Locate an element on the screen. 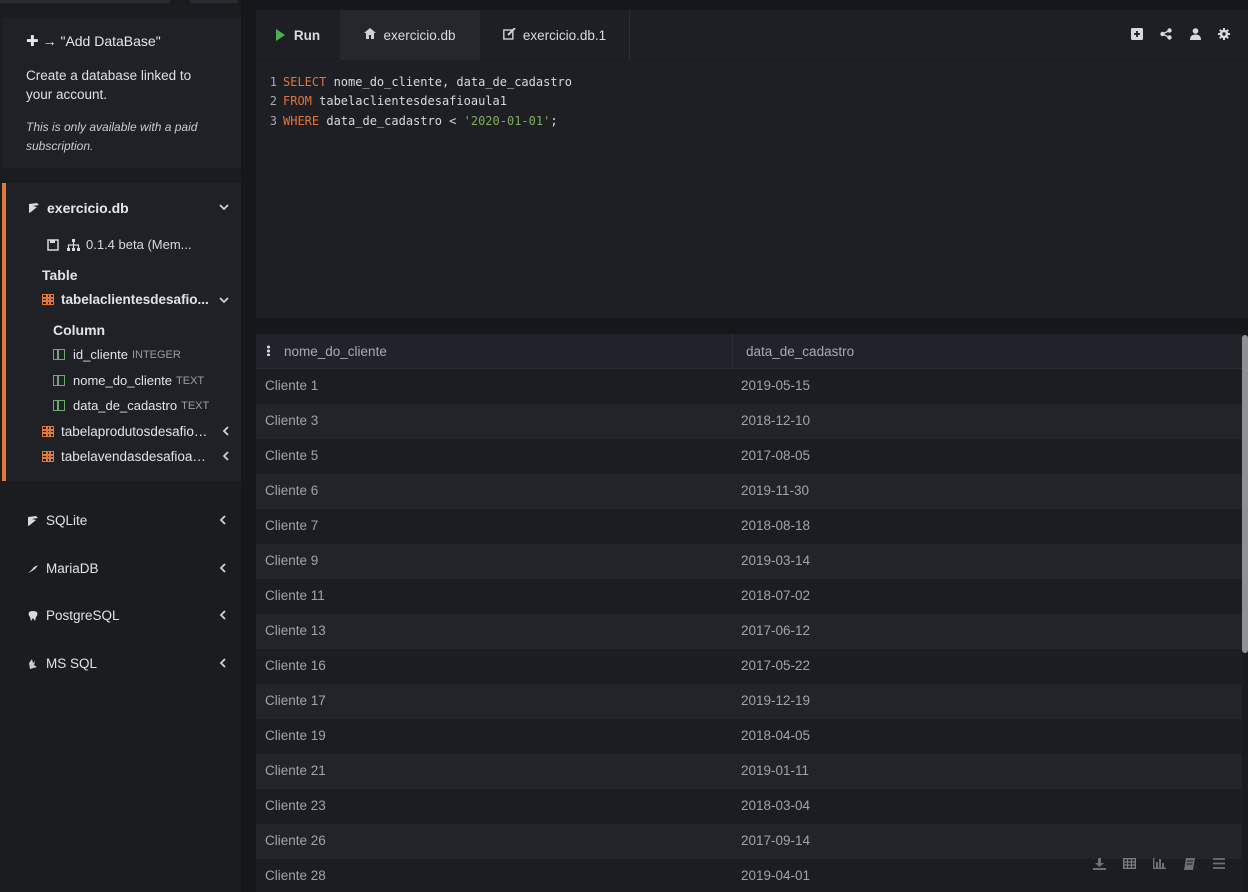 The image size is (1248, 892). cell-nome-do-cliente: Cliente 19 is located at coordinates (295, 735).